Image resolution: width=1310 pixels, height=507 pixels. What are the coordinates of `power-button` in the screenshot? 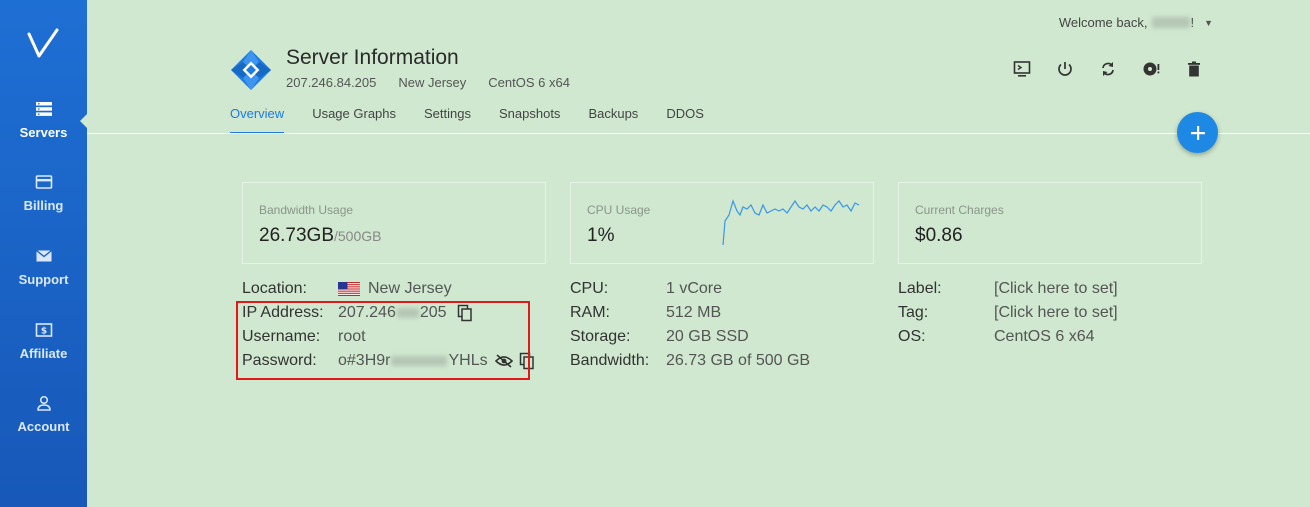 It's located at (1075, 69).